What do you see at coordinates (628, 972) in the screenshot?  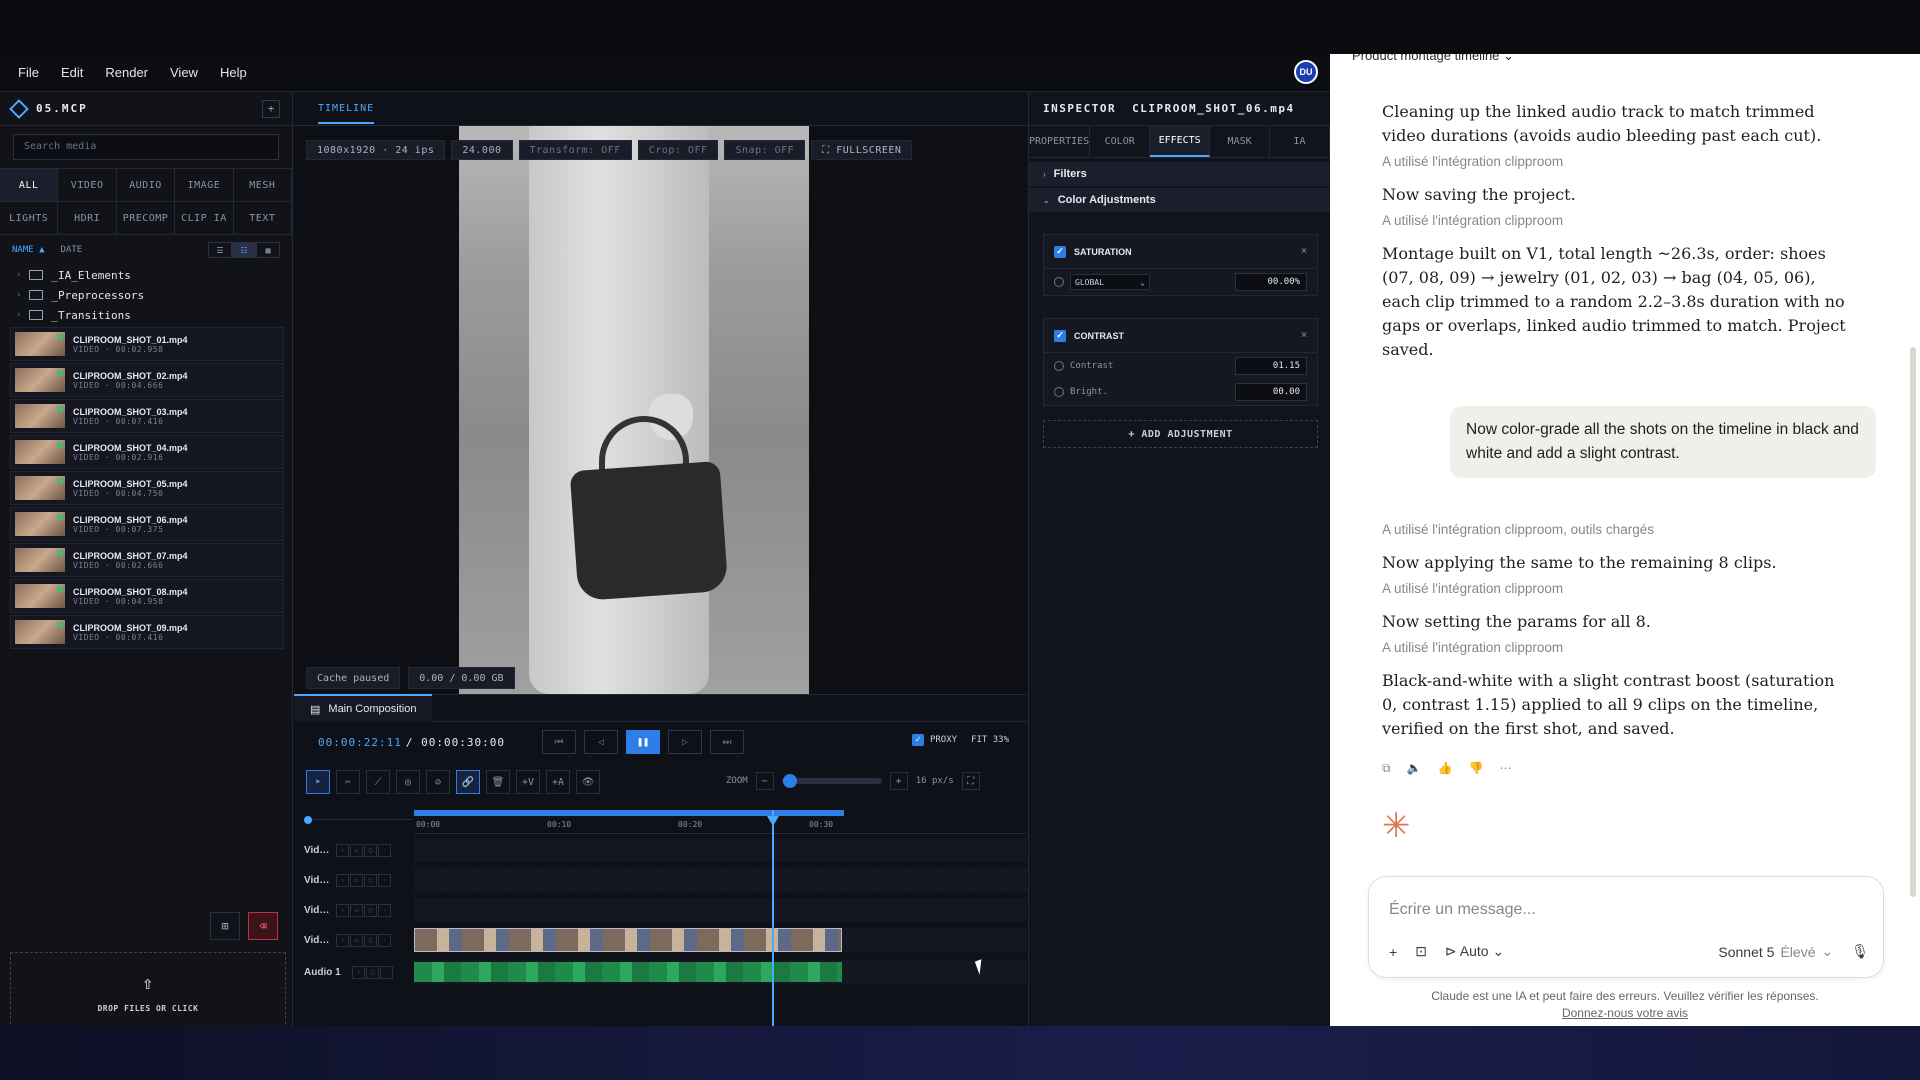 I see `audio-clips-strip` at bounding box center [628, 972].